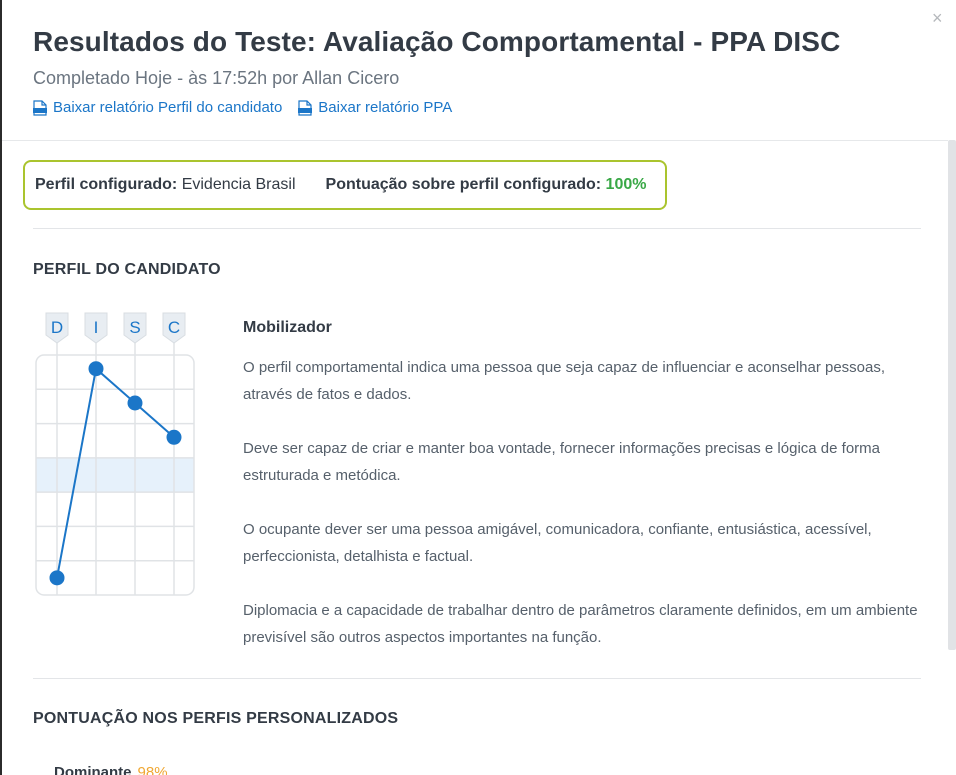  I want to click on data-point-i, so click(96, 369).